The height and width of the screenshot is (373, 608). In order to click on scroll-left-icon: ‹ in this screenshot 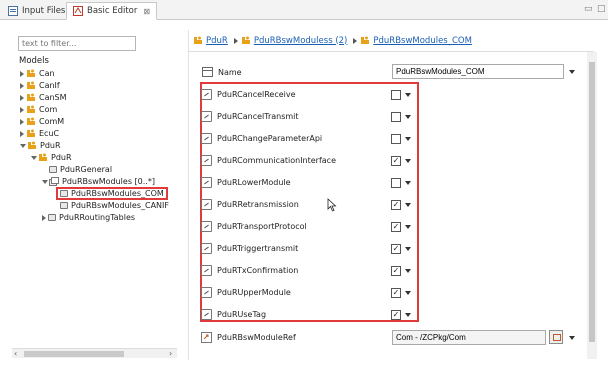, I will do `click(15, 353)`.